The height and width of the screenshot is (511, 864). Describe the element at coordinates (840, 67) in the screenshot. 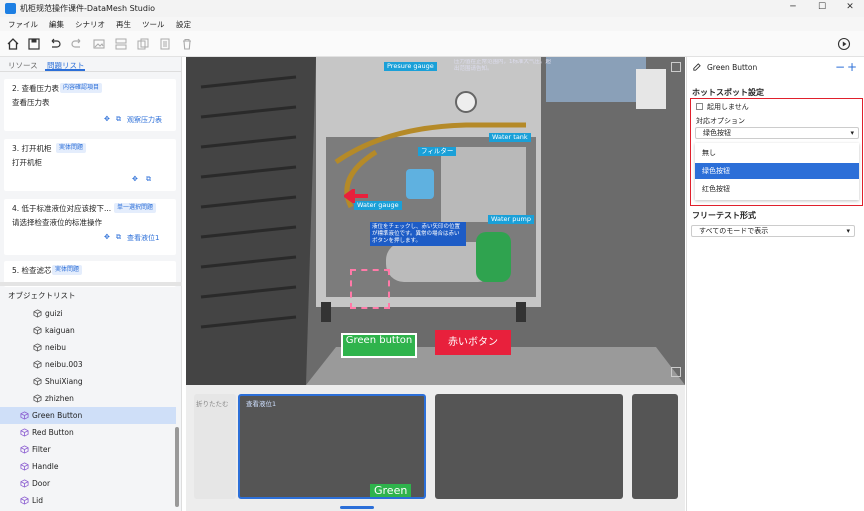

I see `collapse-icon: −` at that location.